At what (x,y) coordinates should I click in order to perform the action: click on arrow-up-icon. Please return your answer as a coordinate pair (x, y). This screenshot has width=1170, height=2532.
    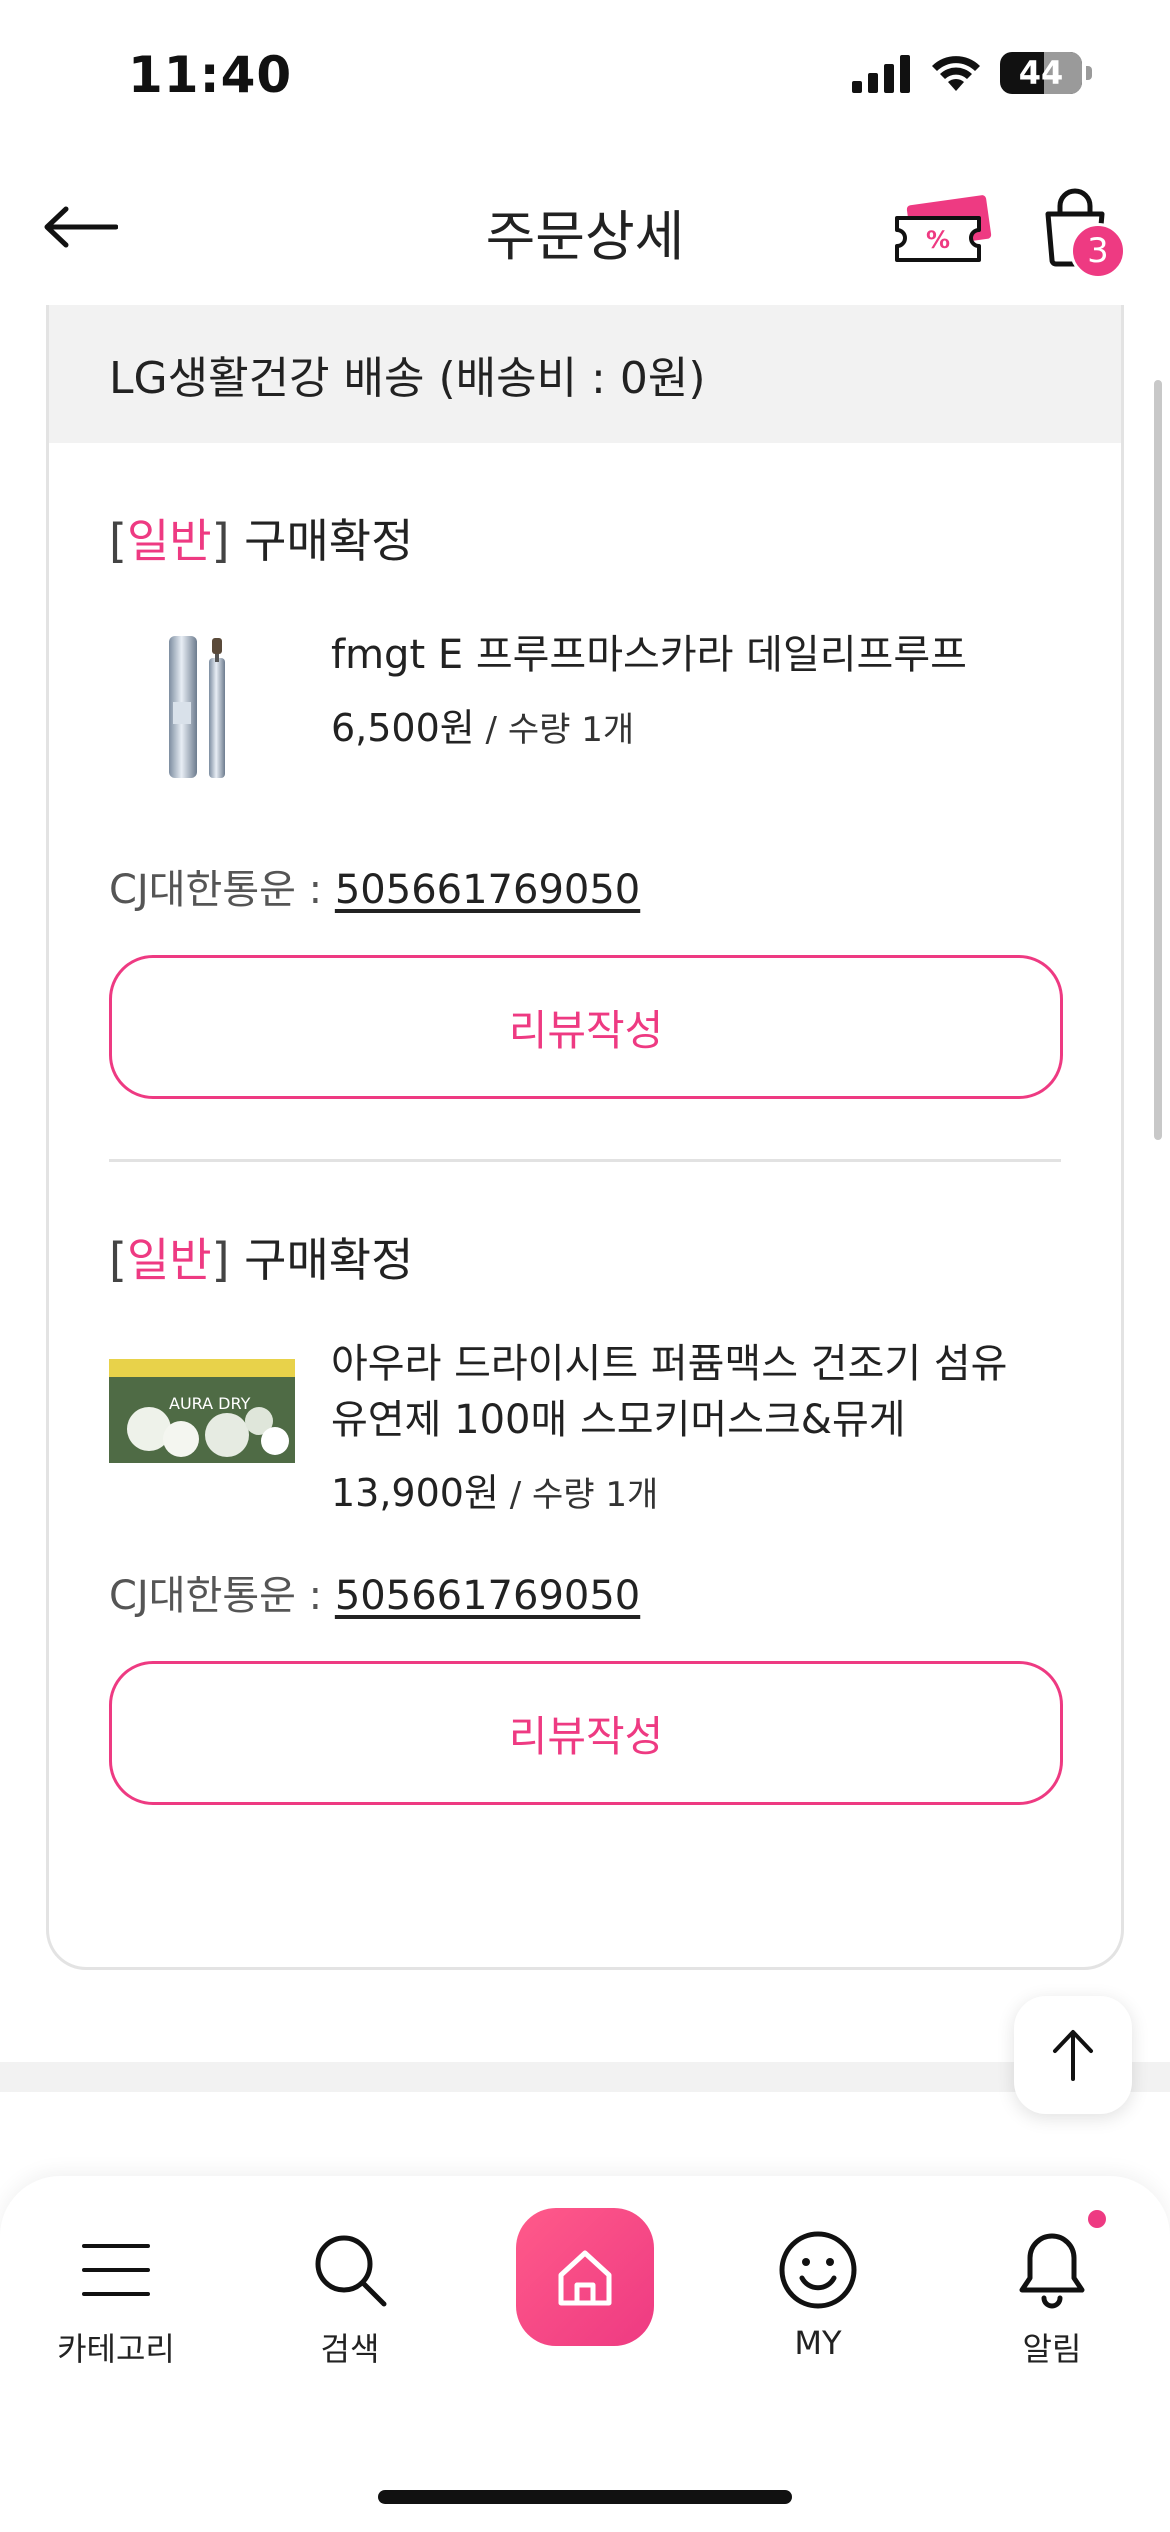
    Looking at the image, I should click on (1073, 2055).